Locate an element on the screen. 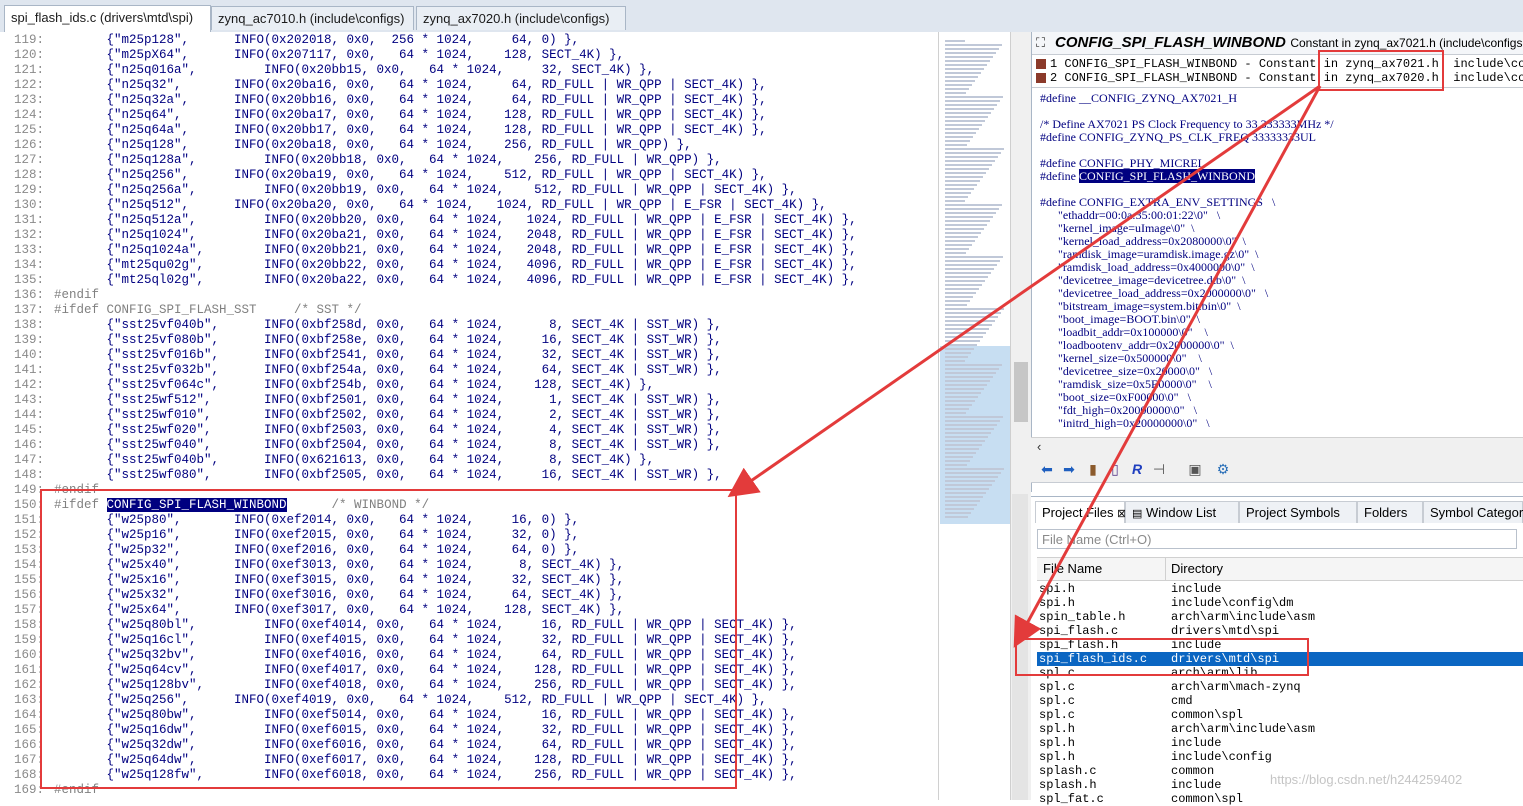 The width and height of the screenshot is (1523, 806). line-number: 137: is located at coordinates (28, 310).